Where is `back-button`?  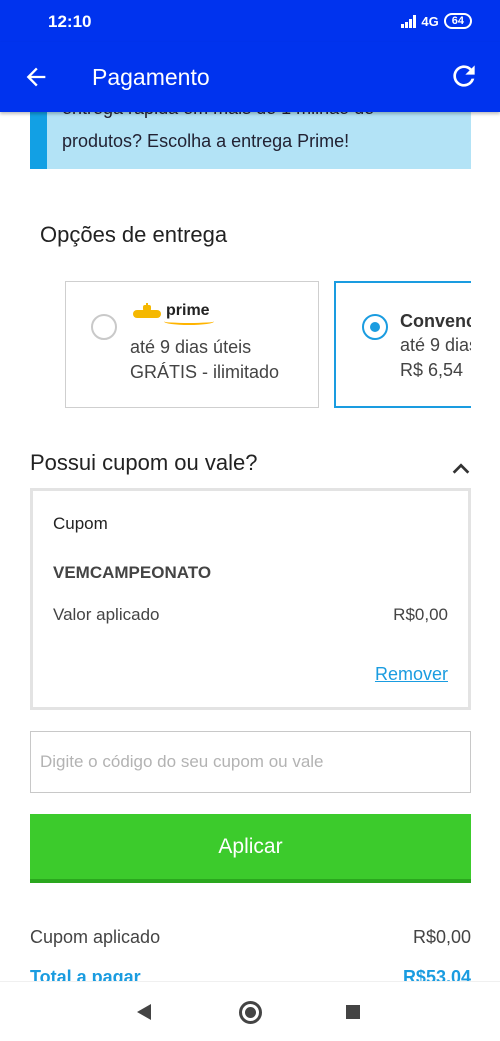
back-button is located at coordinates (36, 77).